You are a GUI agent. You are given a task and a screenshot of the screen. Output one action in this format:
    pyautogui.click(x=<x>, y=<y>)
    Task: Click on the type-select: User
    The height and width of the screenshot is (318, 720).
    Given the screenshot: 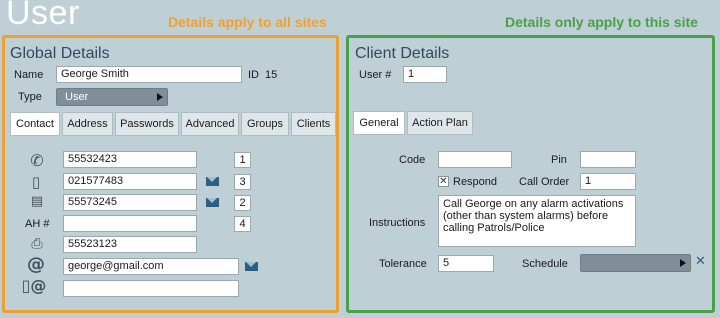 What is the action you would take?
    pyautogui.click(x=112, y=97)
    